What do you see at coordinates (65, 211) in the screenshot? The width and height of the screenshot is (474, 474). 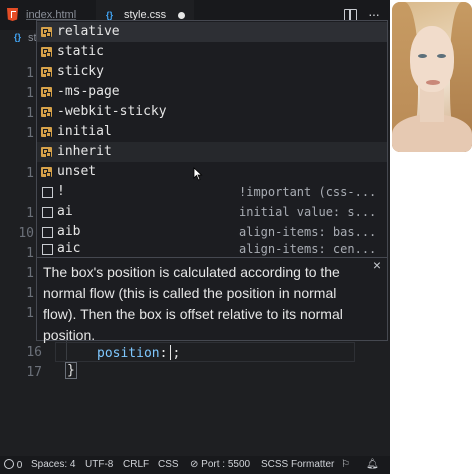 I see `suggestion-label: ai` at bounding box center [65, 211].